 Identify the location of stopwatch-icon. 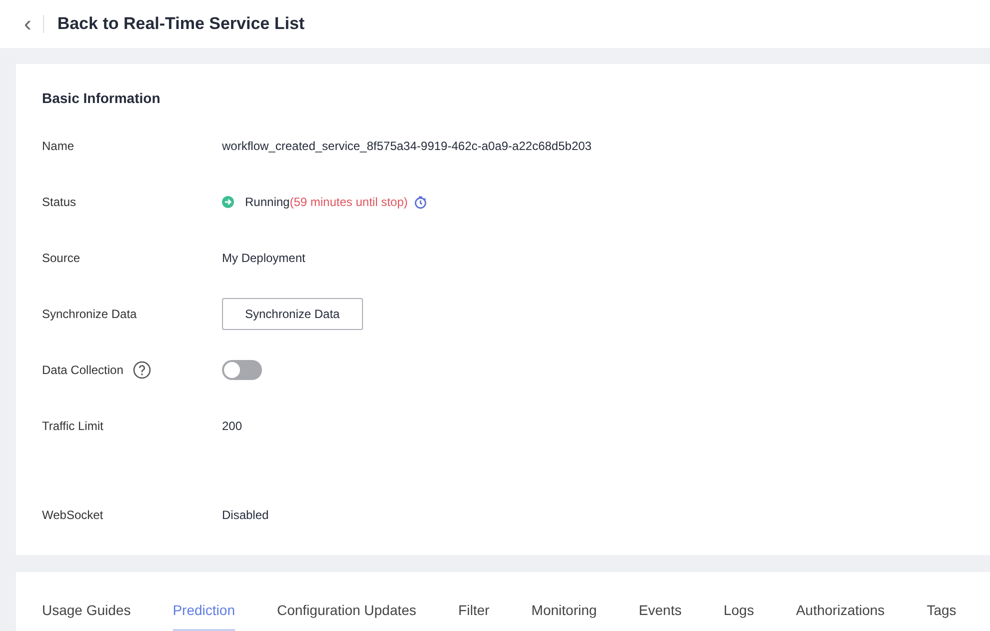
(420, 202).